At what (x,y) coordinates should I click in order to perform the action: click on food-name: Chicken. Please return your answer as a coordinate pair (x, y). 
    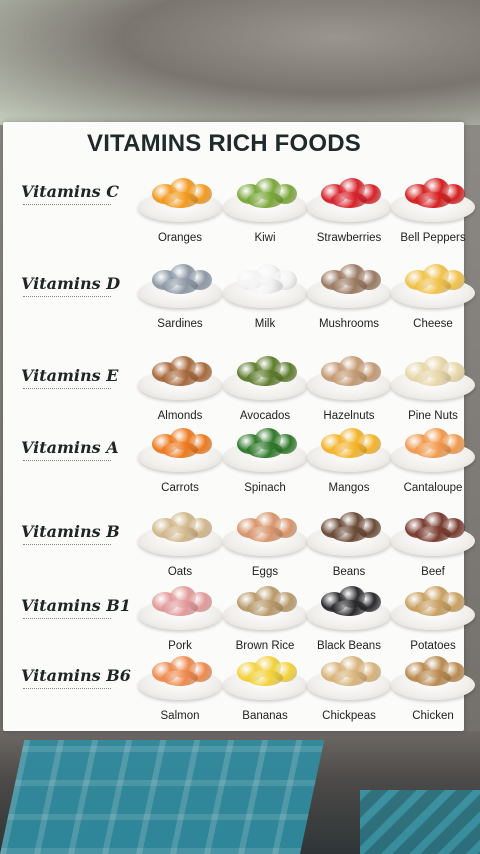
    Looking at the image, I should click on (433, 716).